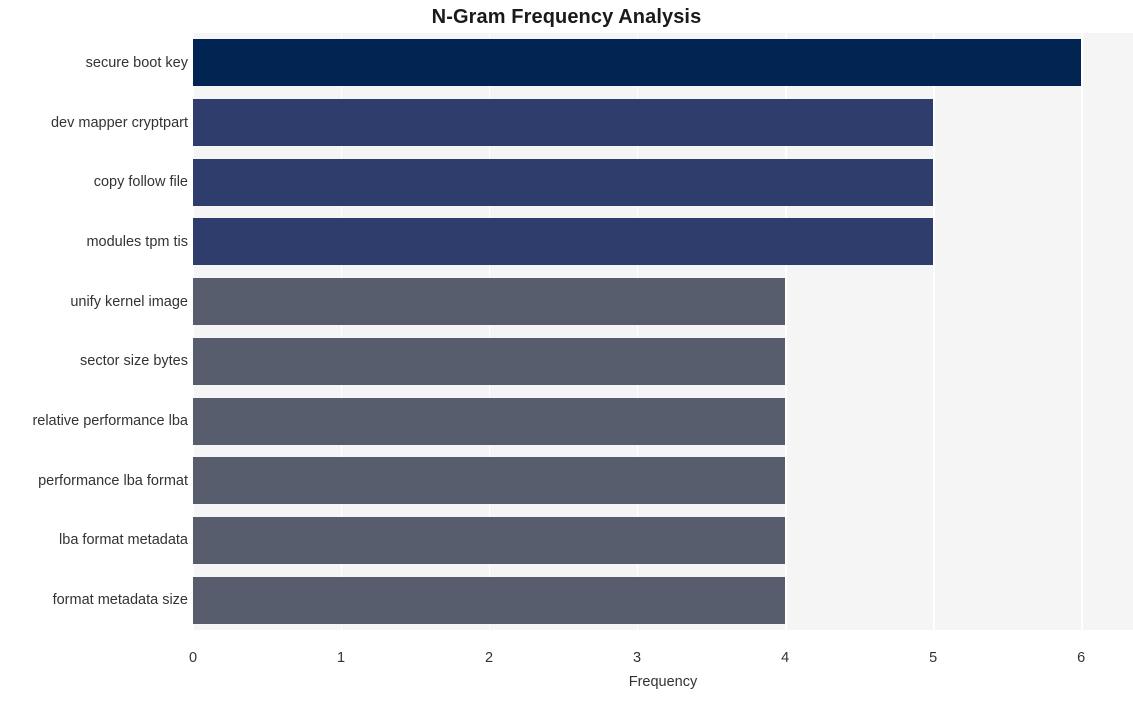  I want to click on x-tick-label: 2, so click(489, 658).